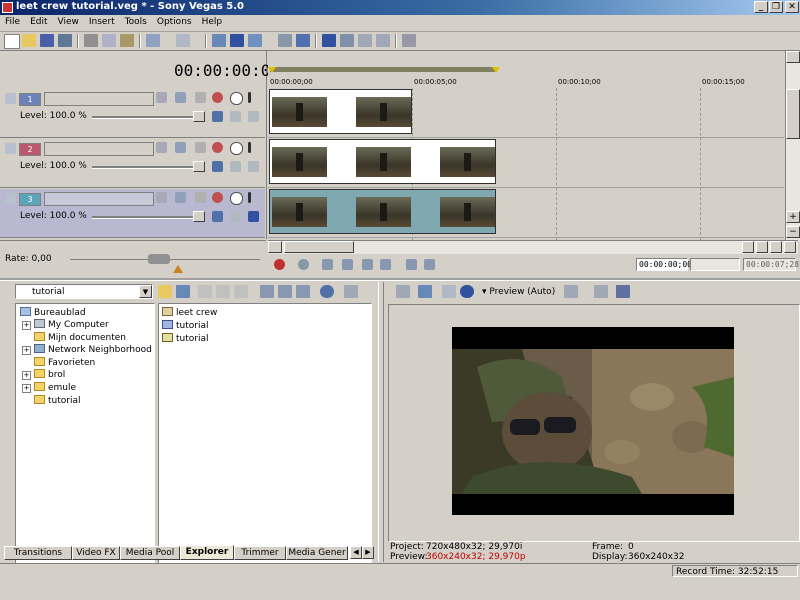 This screenshot has height=600, width=800. I want to click on mute-icon, so click(217, 147).